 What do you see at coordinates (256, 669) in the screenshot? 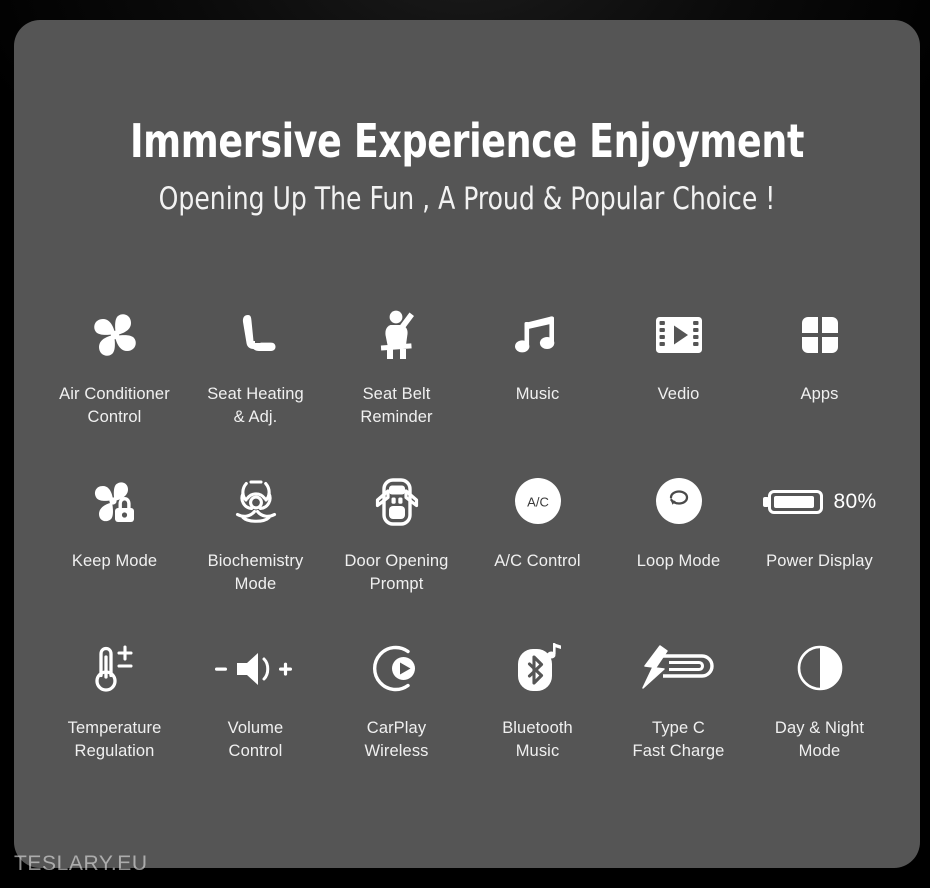
I see `volume-icon` at bounding box center [256, 669].